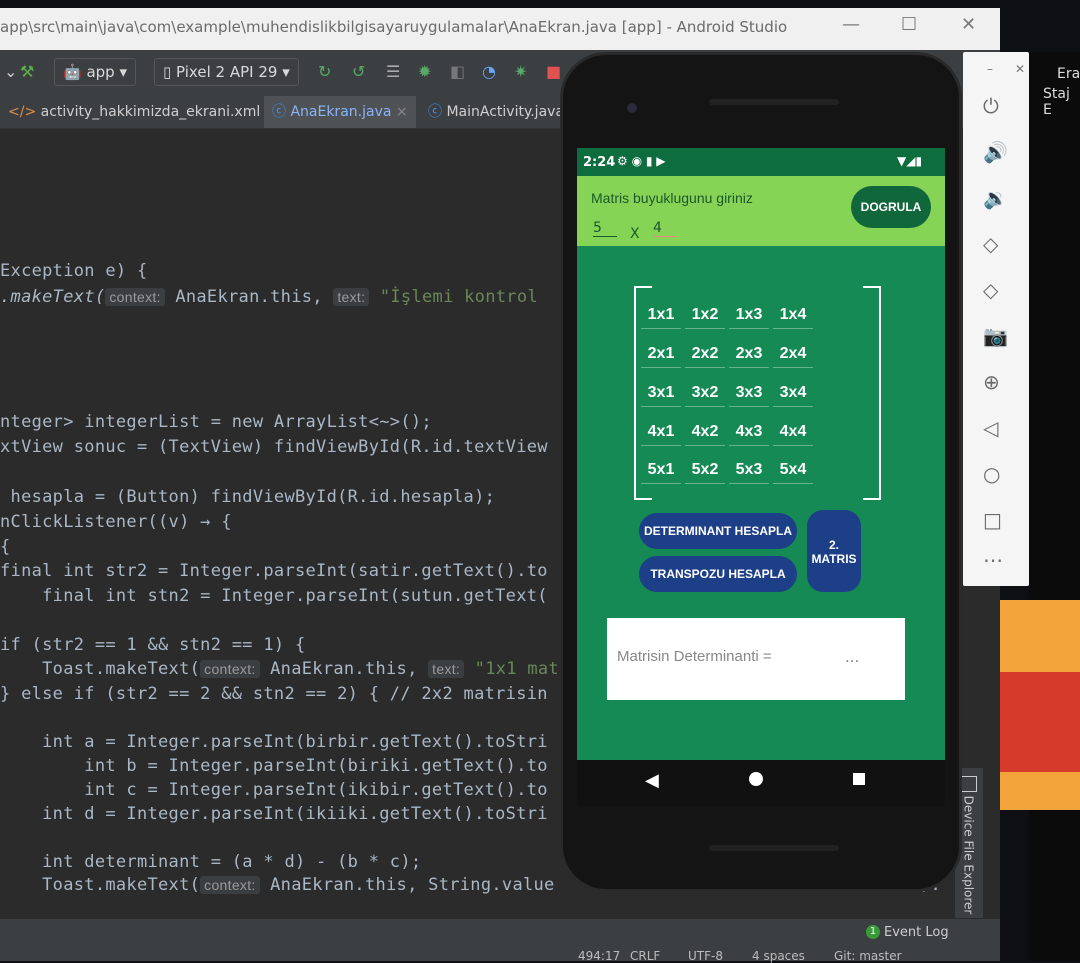  Describe the element at coordinates (990, 69) in the screenshot. I see `minimize-icon: –` at that location.